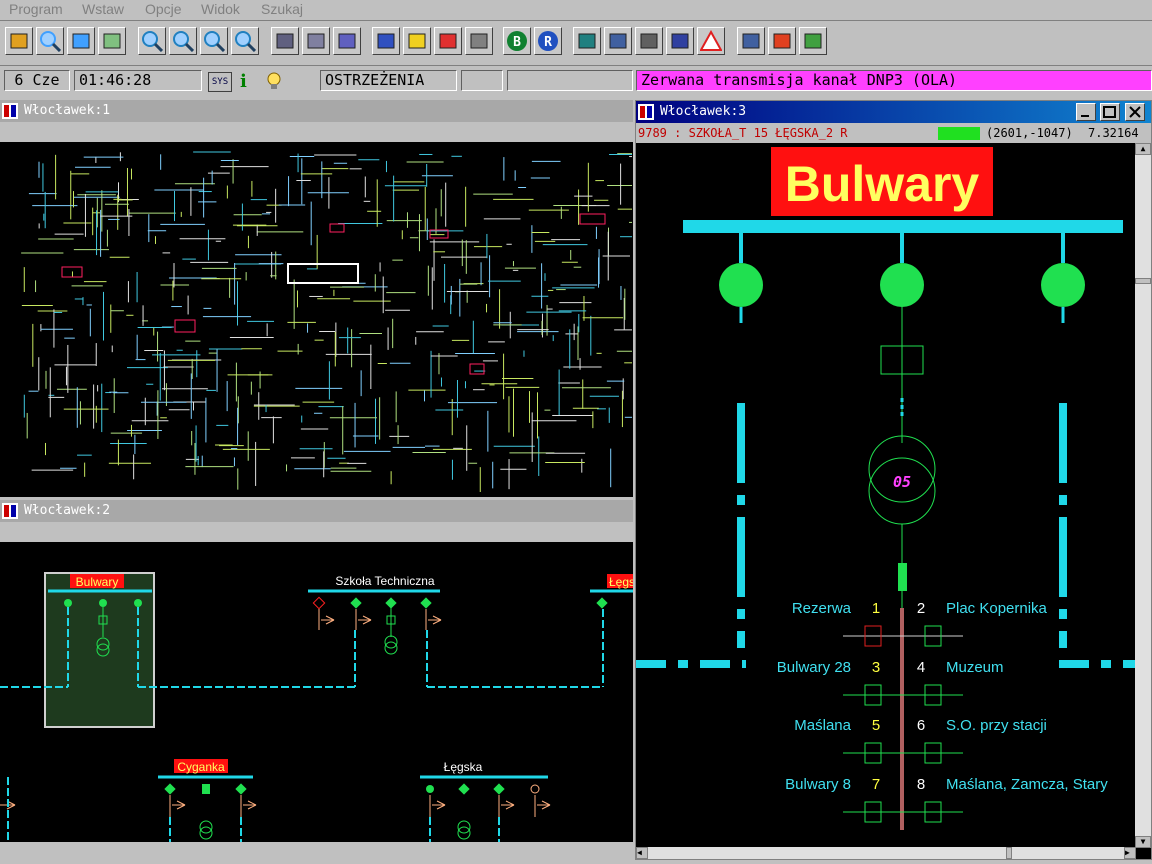 The width and height of the screenshot is (1152, 864). What do you see at coordinates (214, 41) in the screenshot?
I see `zoom-fit-button` at bounding box center [214, 41].